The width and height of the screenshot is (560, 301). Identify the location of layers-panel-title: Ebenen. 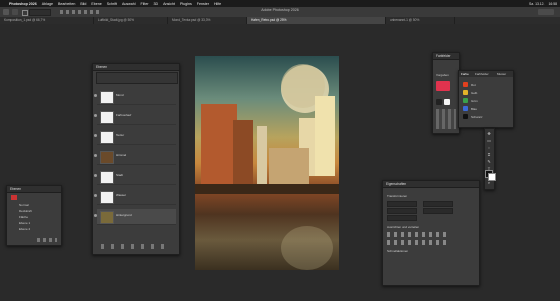
(136, 67).